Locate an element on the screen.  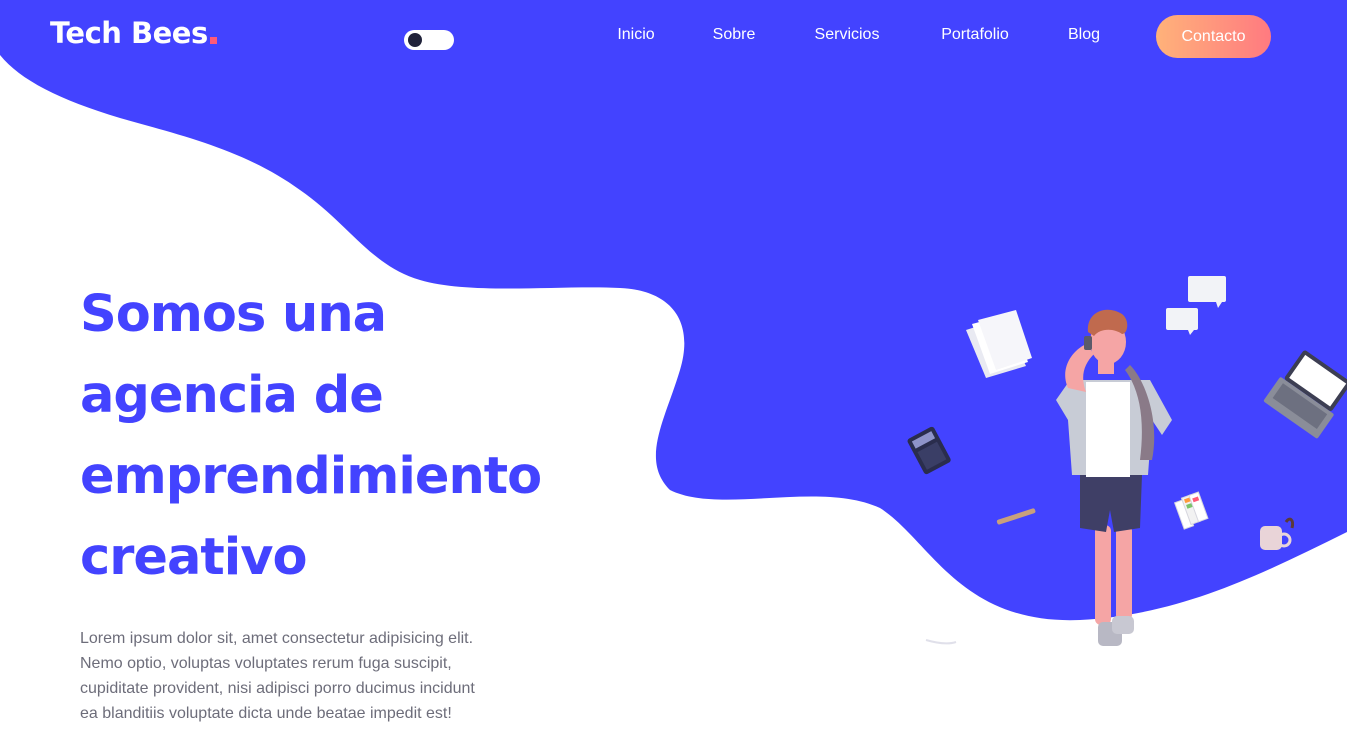
hero-title-line: agencia de is located at coordinates (232, 395).